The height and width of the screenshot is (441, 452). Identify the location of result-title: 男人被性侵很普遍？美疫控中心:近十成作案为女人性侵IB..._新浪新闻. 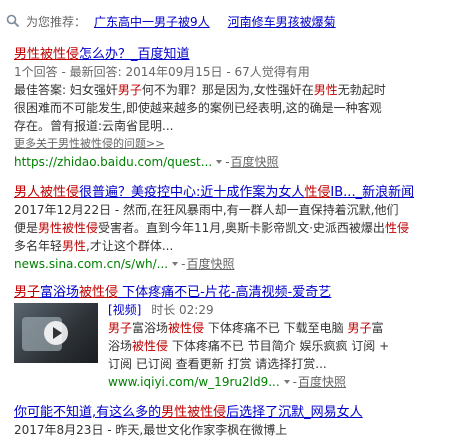
(230, 192).